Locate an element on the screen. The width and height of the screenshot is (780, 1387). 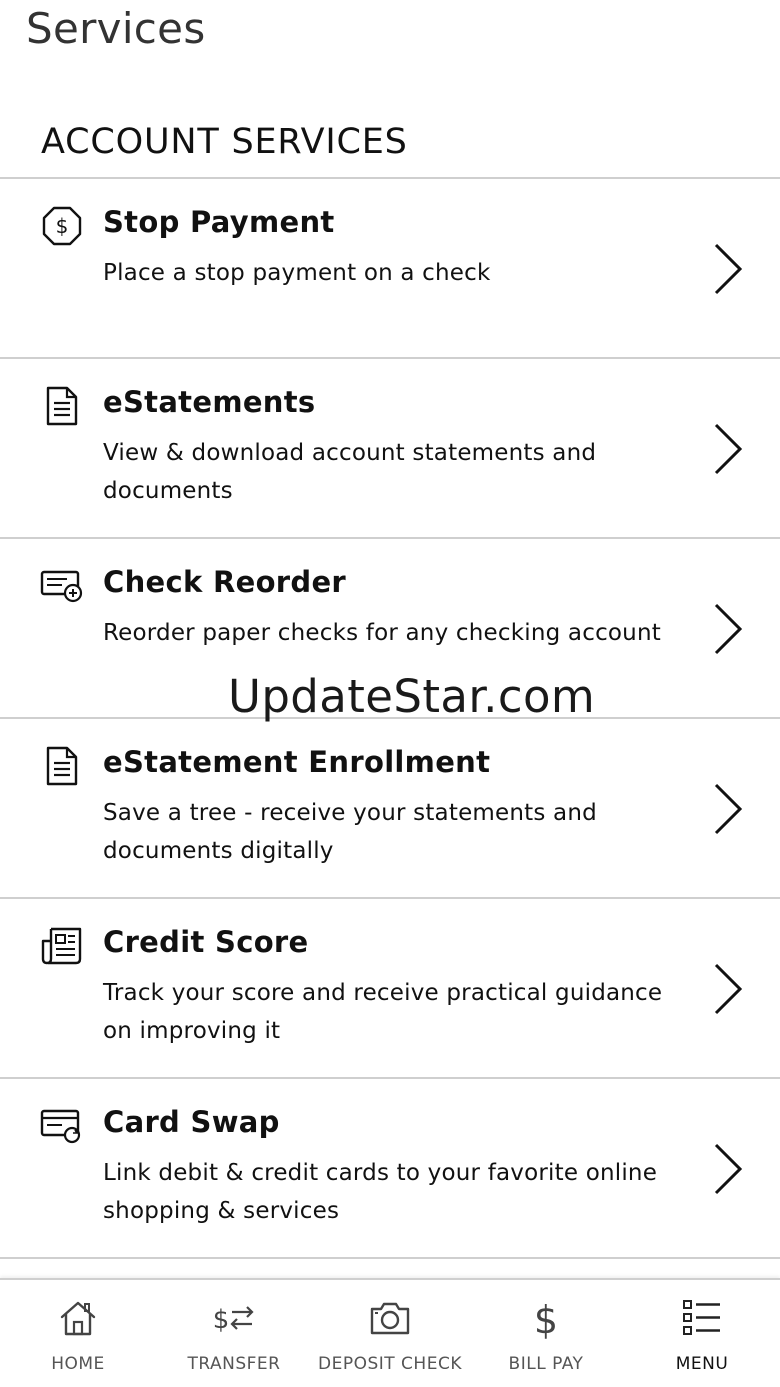
service-title: Card Swap is located at coordinates (191, 1122).